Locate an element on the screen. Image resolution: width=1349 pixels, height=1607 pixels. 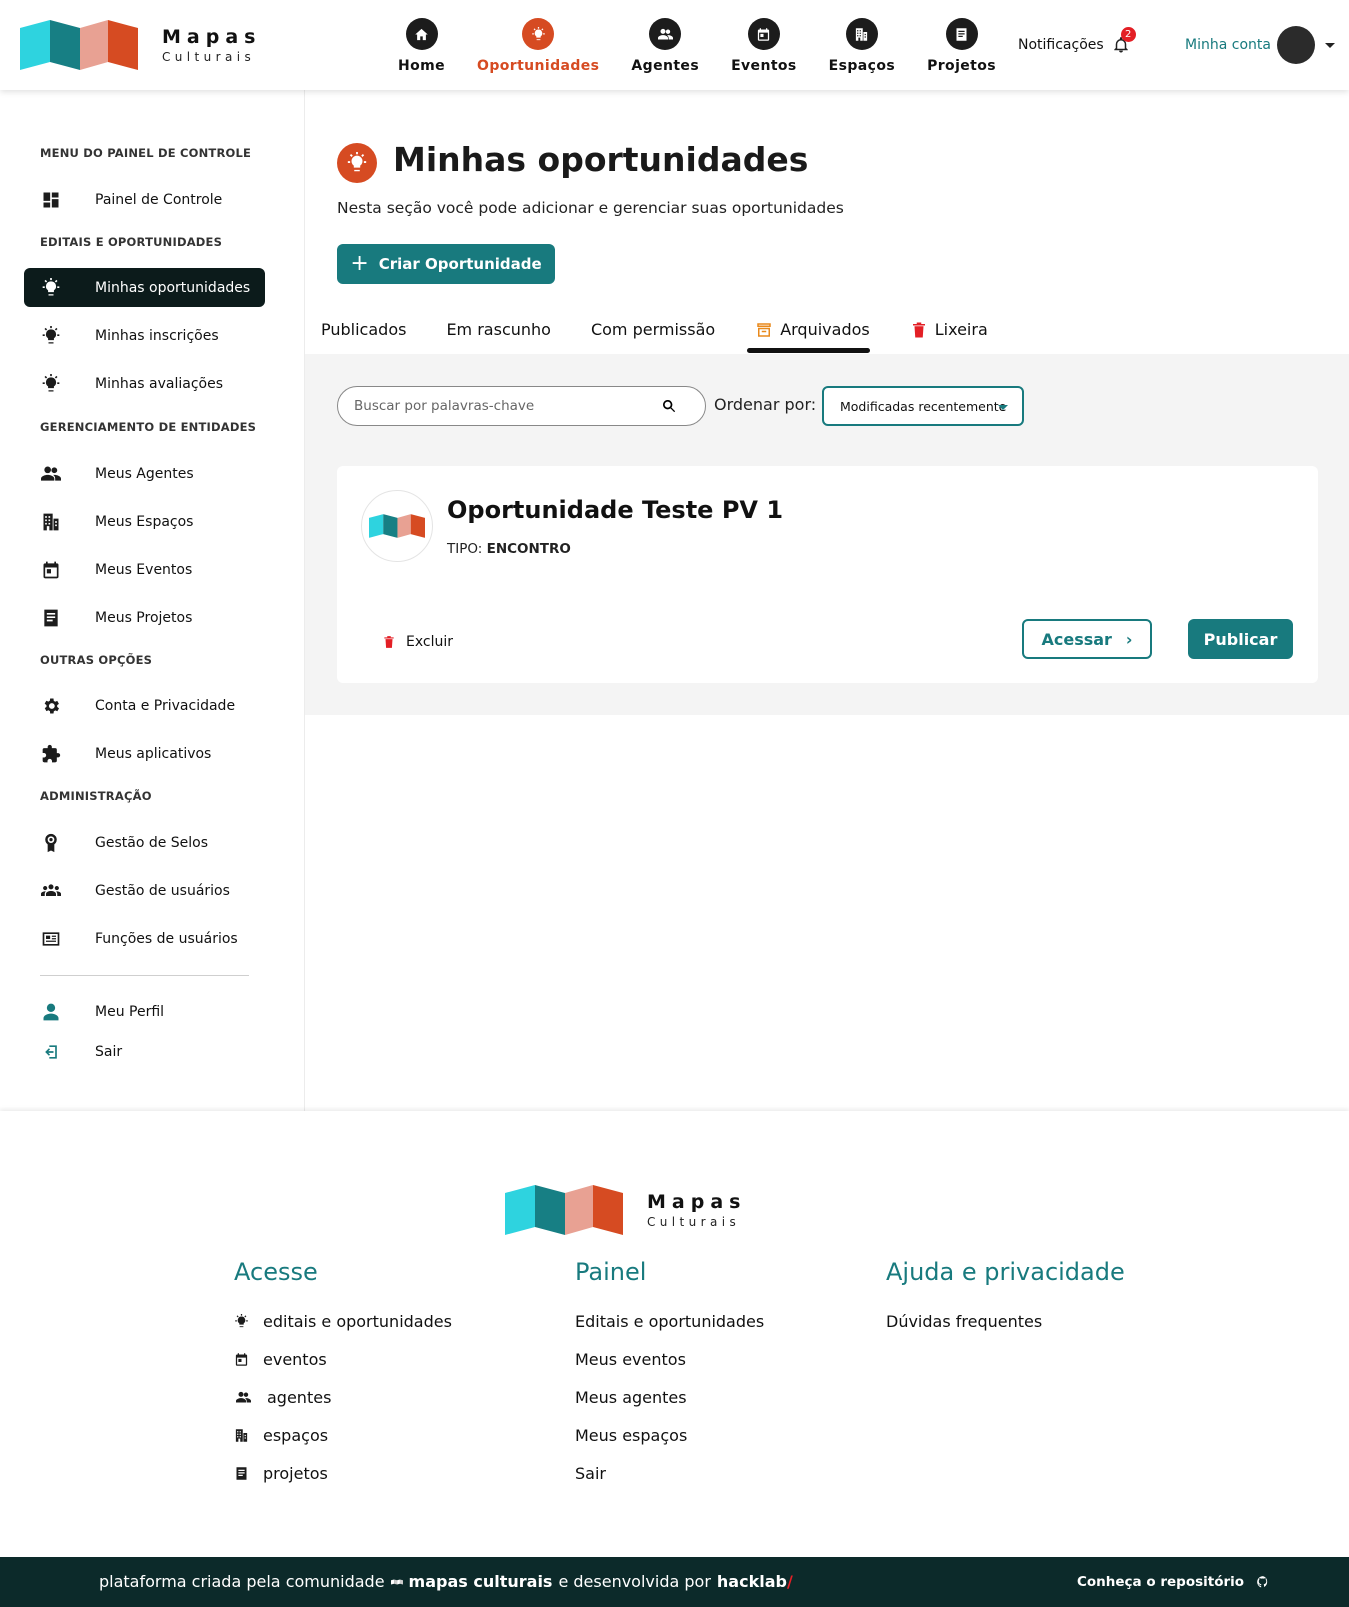
footer-ajuda-title: Ajuda e privacidade is located at coordinates (1005, 1272).